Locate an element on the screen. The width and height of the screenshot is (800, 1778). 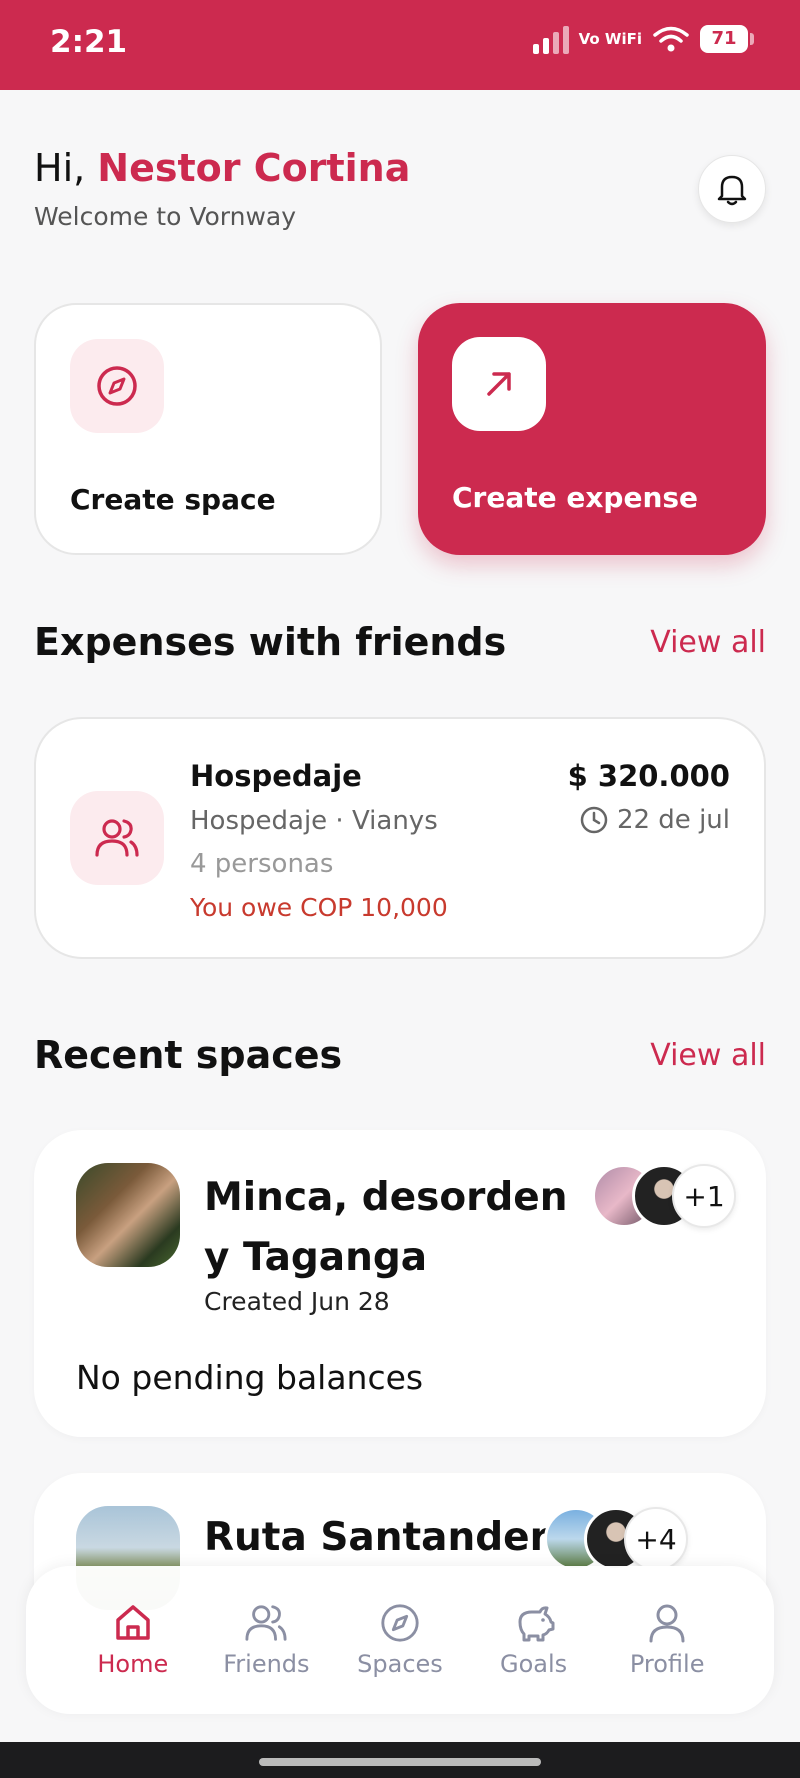
space-title: Ruta Santander is located at coordinates (376, 1537).